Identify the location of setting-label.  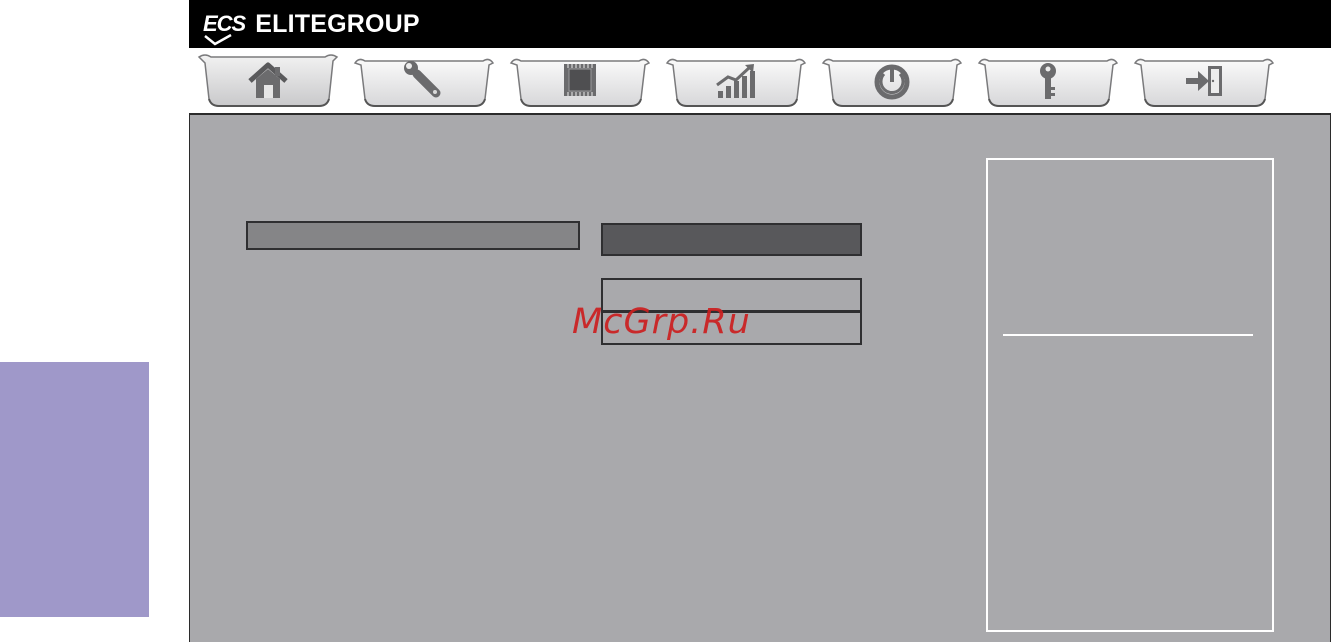
(413, 235).